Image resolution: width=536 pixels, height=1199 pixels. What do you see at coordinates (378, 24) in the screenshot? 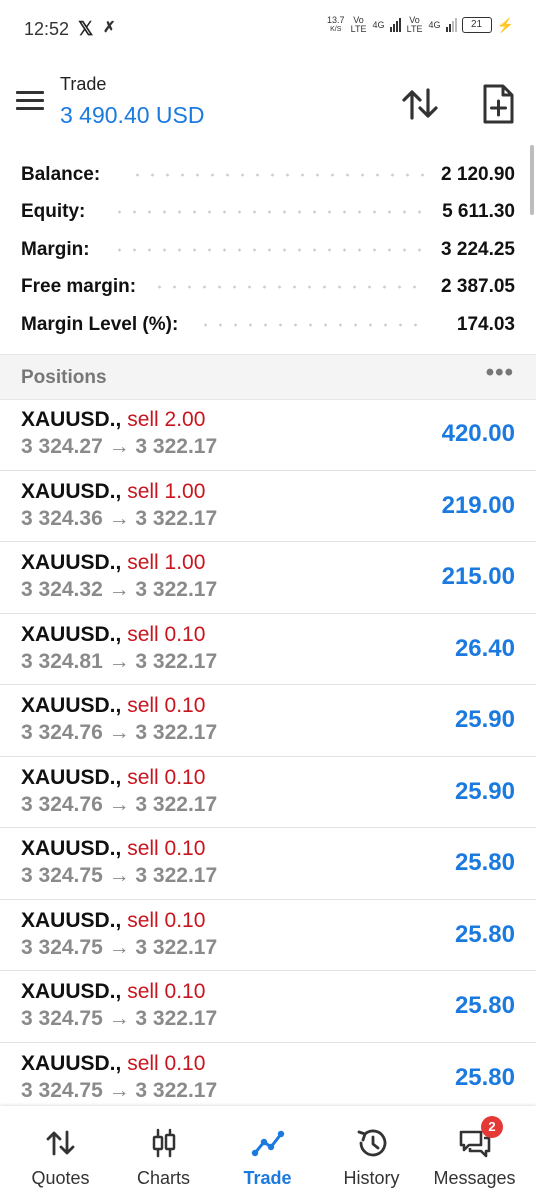
I see `sim1-tech: 4G` at bounding box center [378, 24].